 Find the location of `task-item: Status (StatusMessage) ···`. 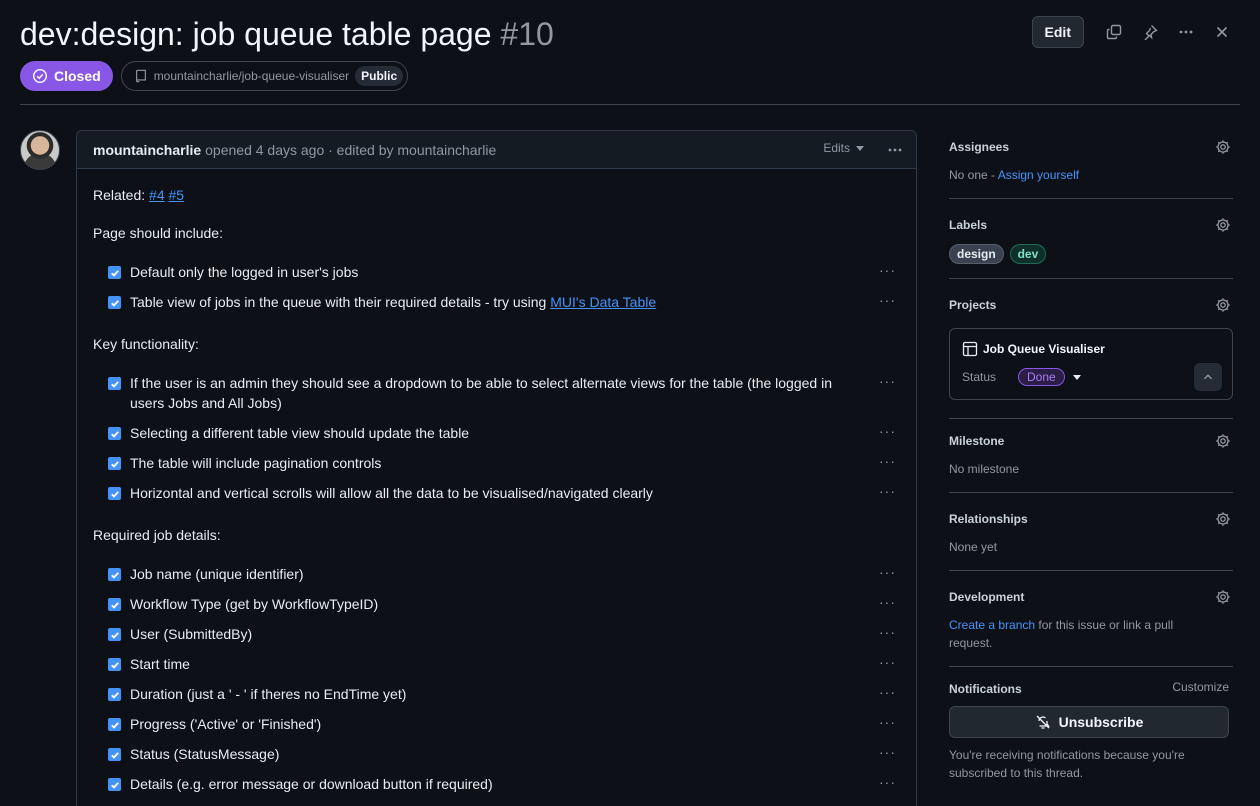

task-item: Status (StatusMessage) ··· is located at coordinates (508, 754).